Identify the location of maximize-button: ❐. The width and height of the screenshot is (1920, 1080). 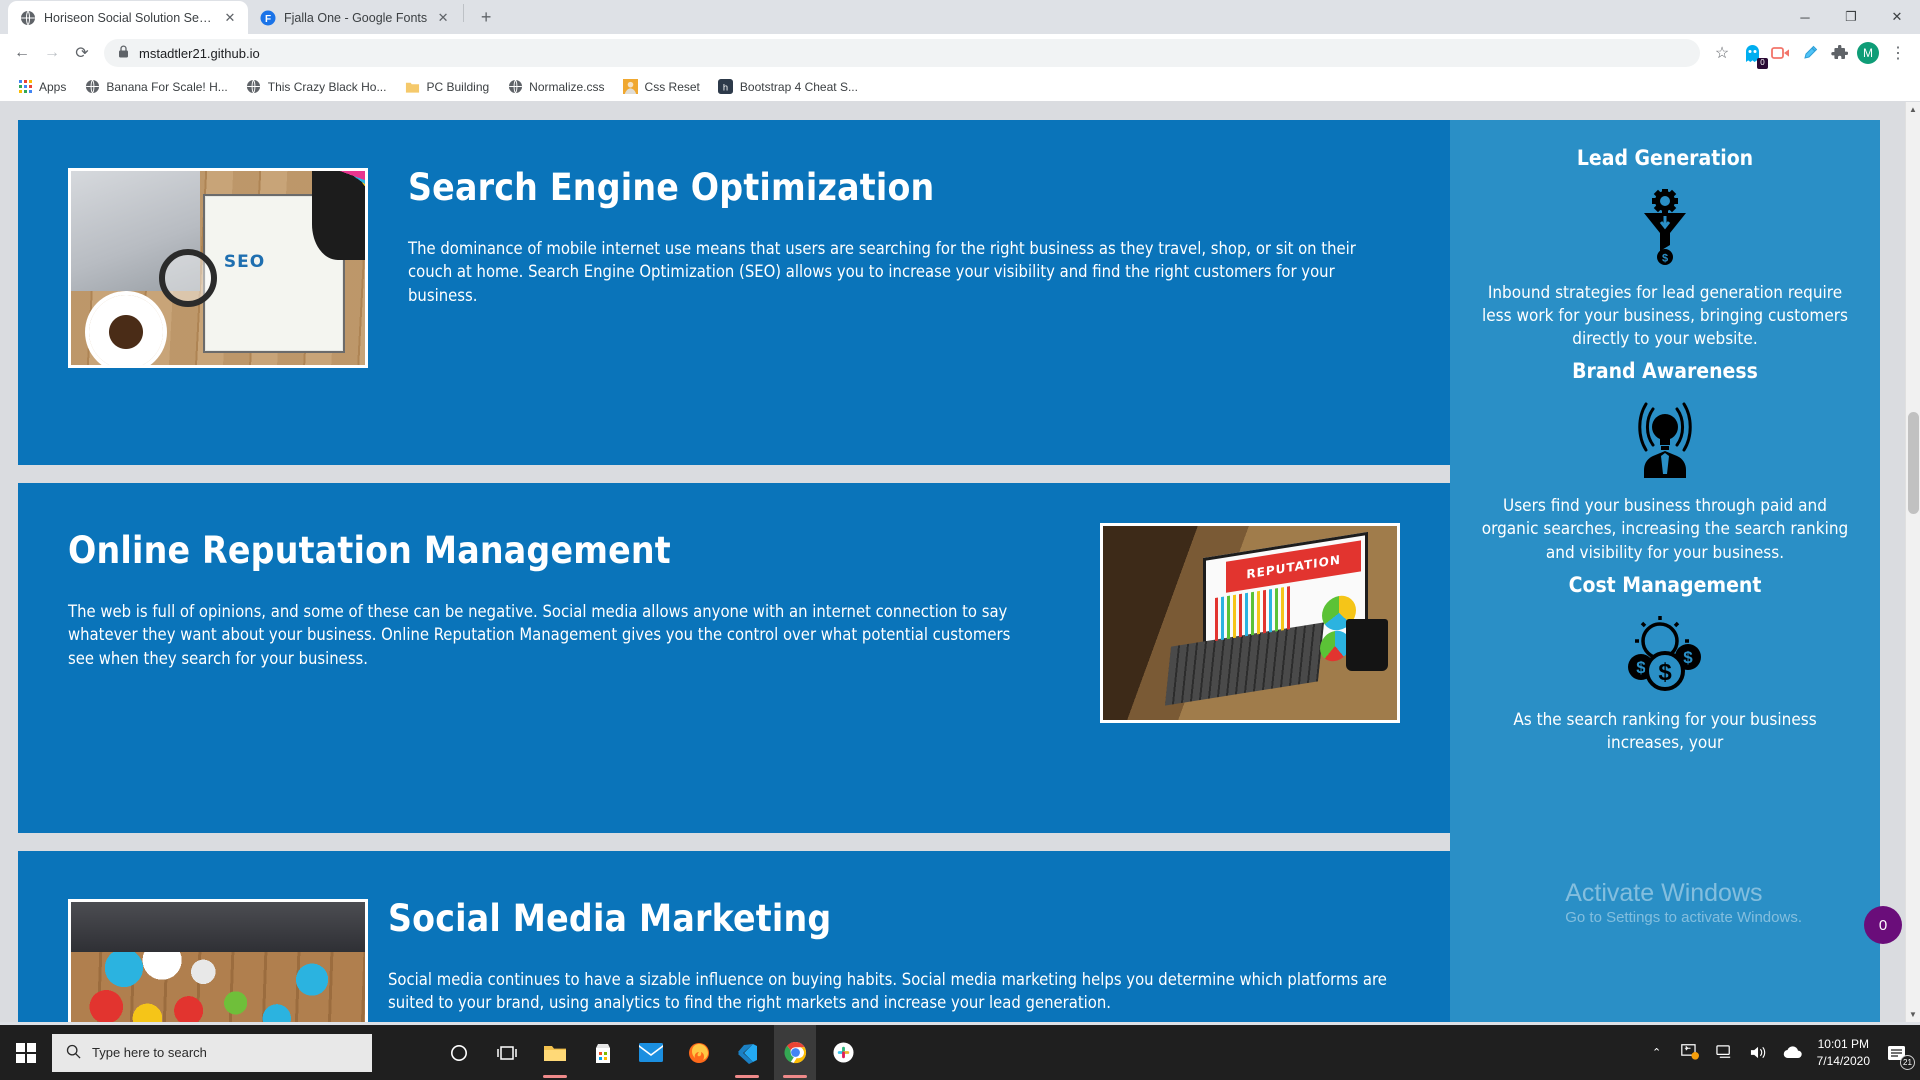
(1851, 17).